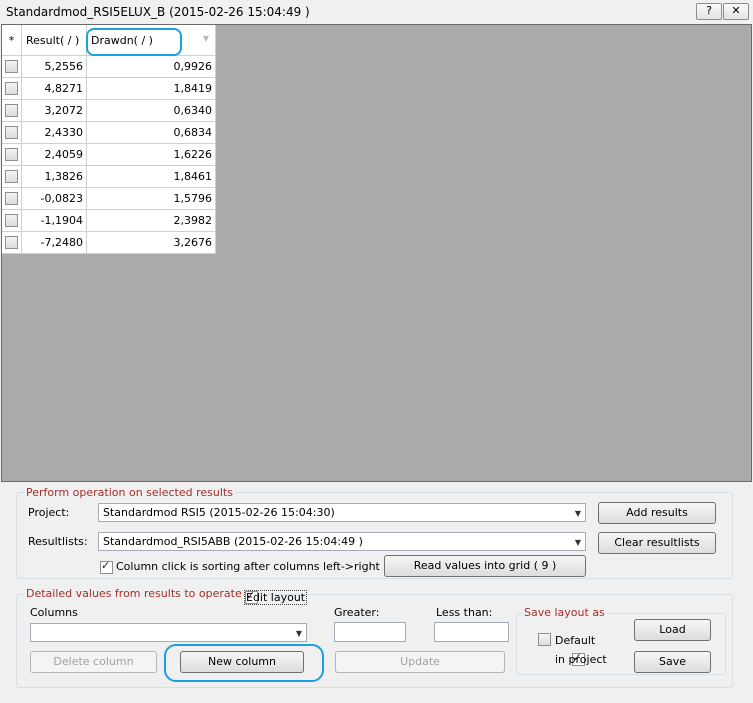 Image resolution: width=753 pixels, height=703 pixels. I want to click on update-button: Update, so click(420, 662).